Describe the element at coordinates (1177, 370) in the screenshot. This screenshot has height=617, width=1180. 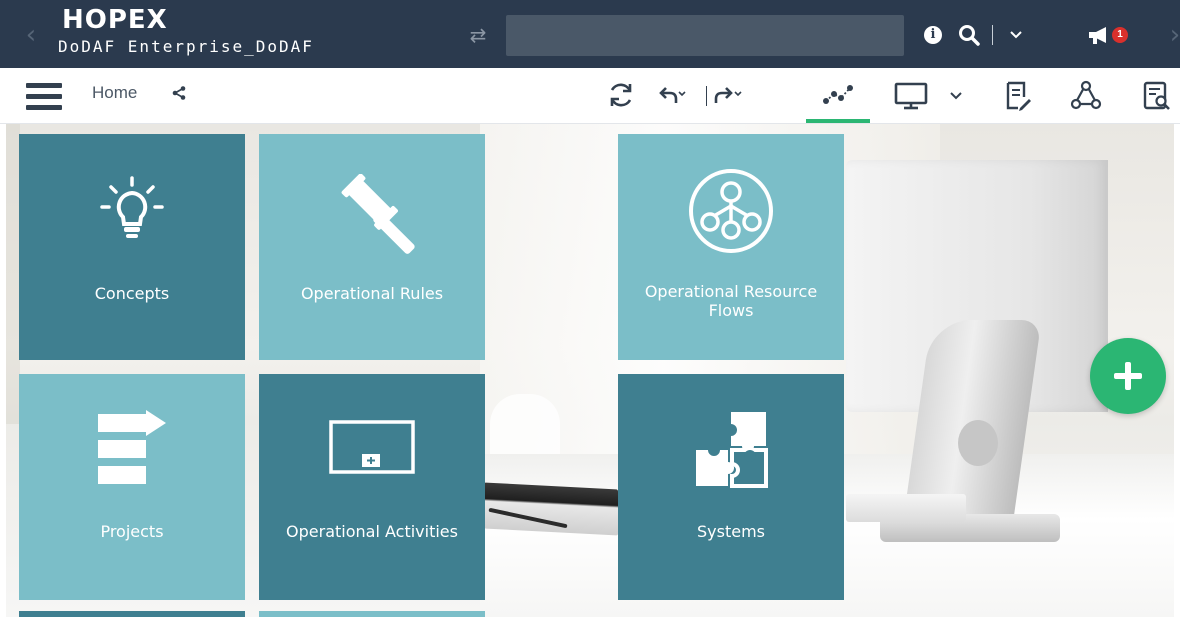
I see `page-right-border` at that location.